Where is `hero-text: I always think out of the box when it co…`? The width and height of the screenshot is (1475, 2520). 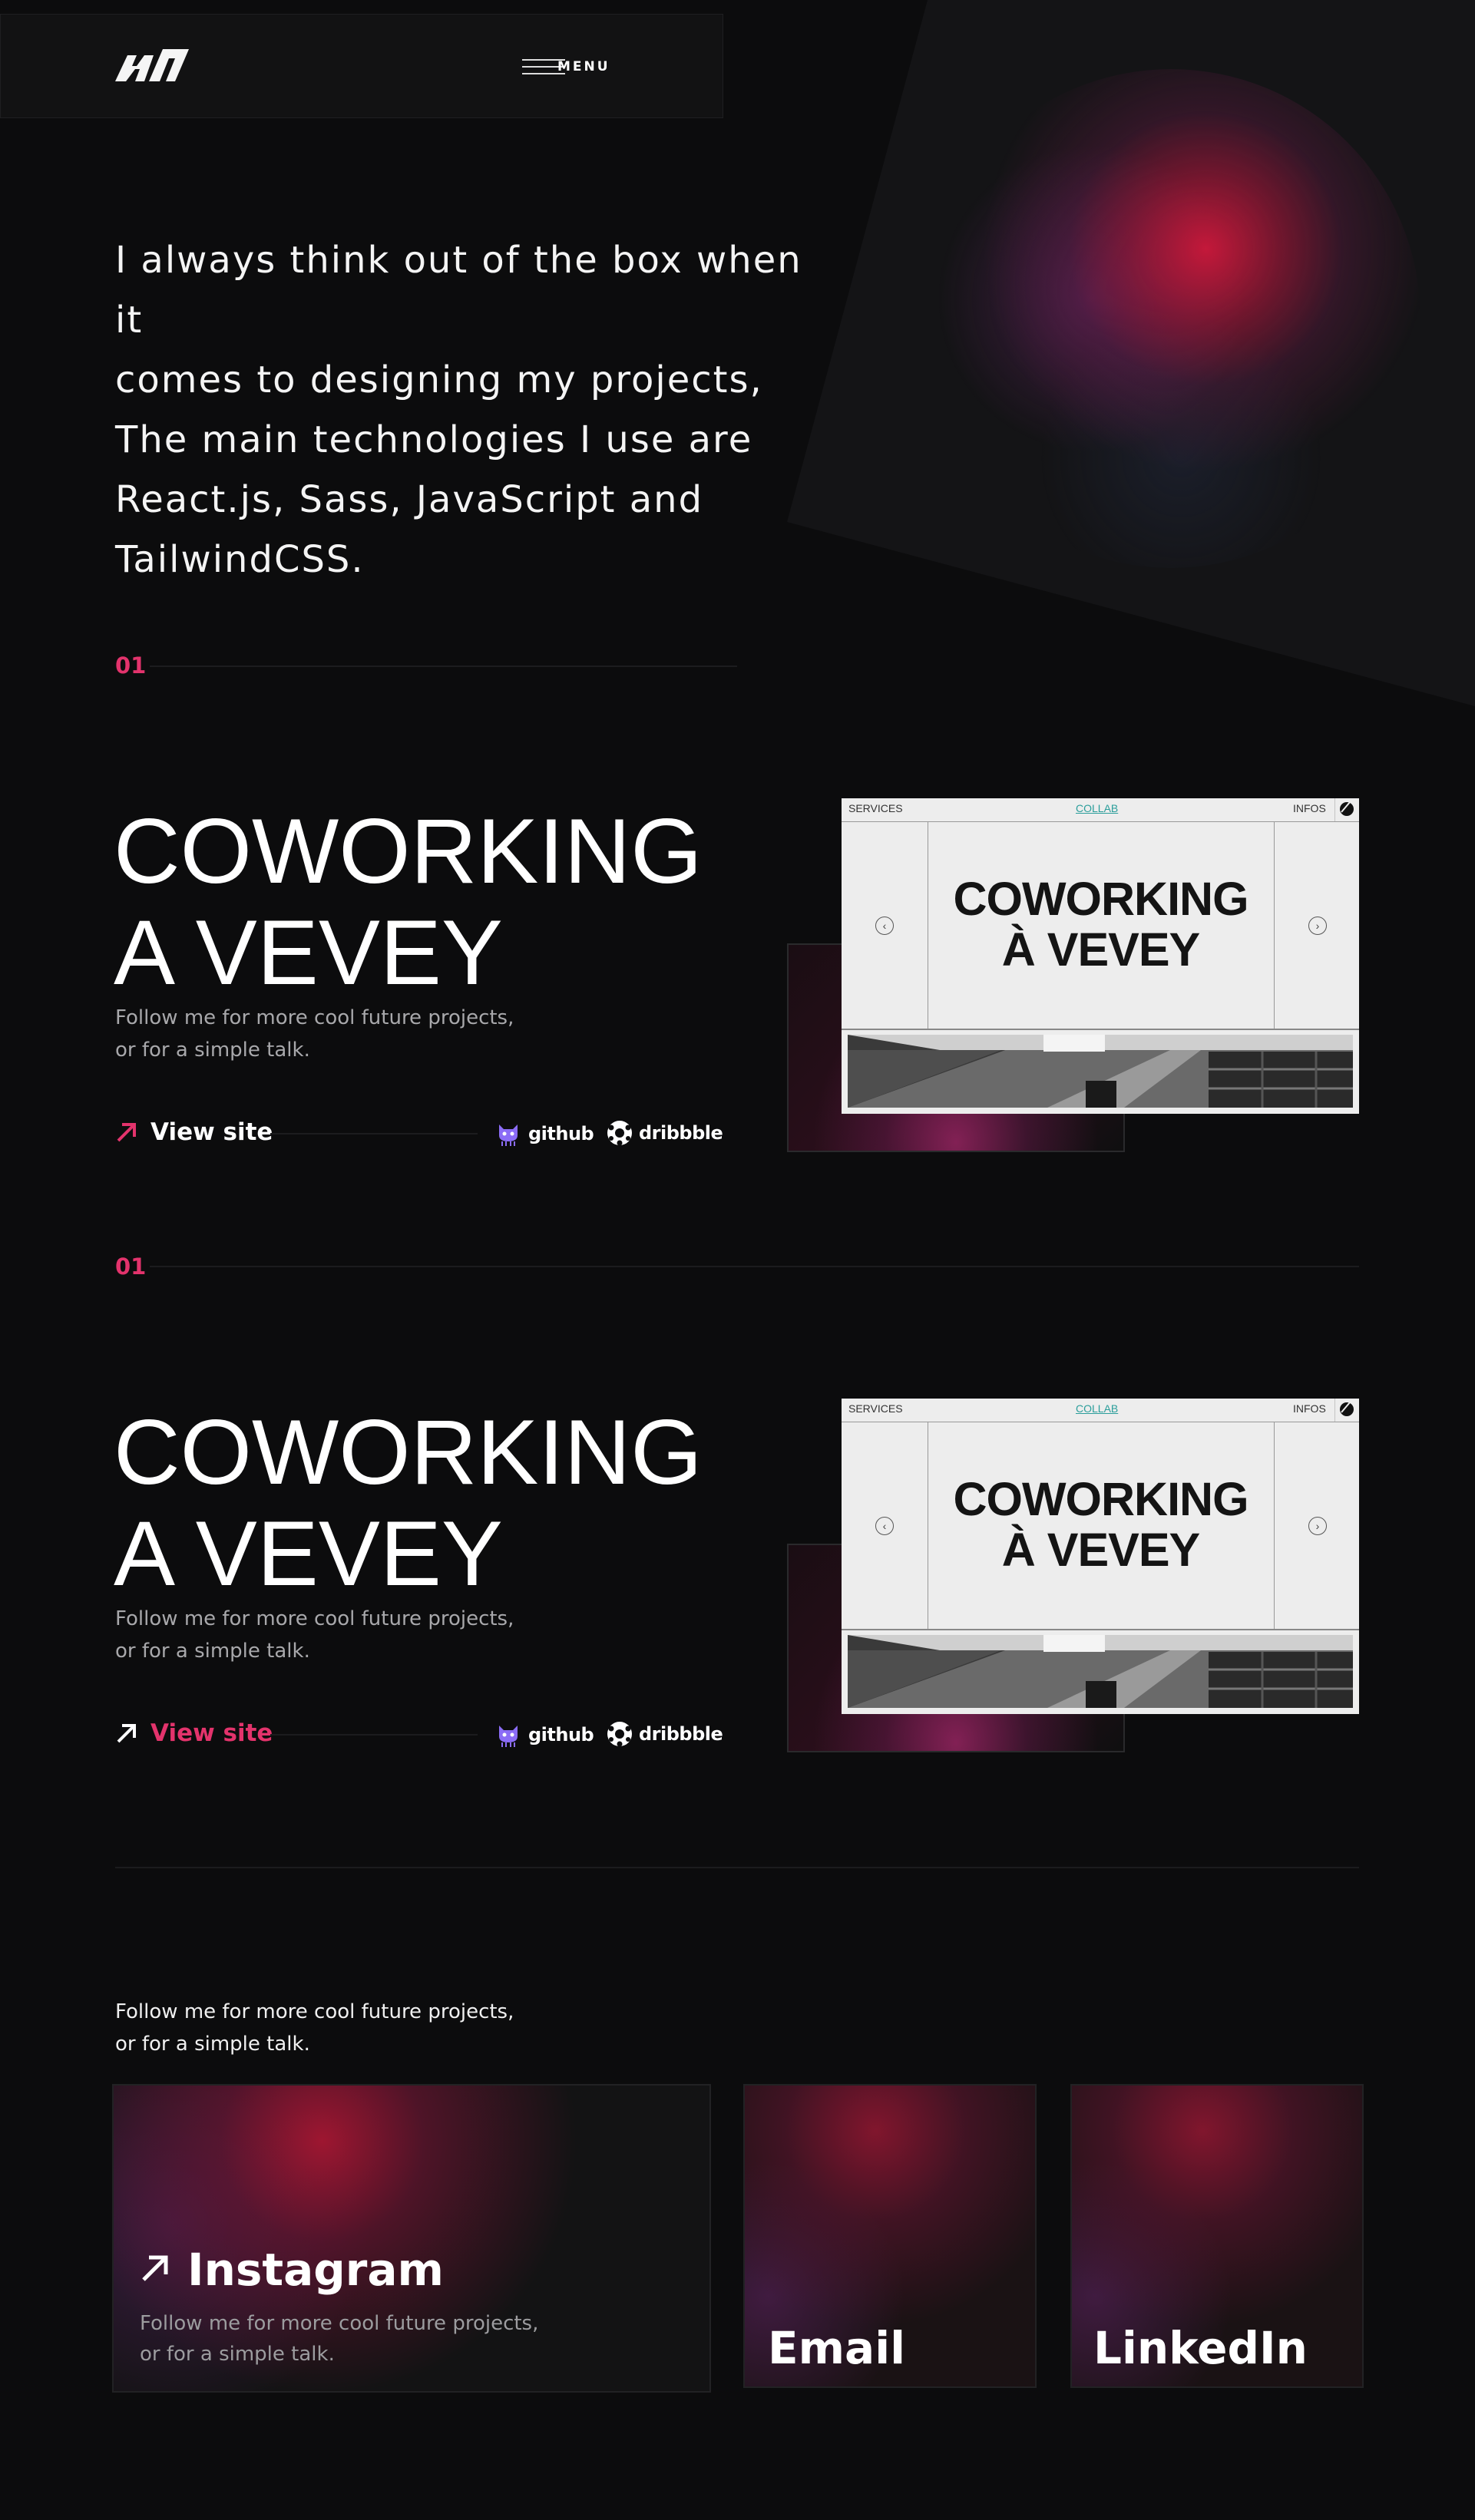
hero-text: I always think out of the box when it co… is located at coordinates (468, 410).